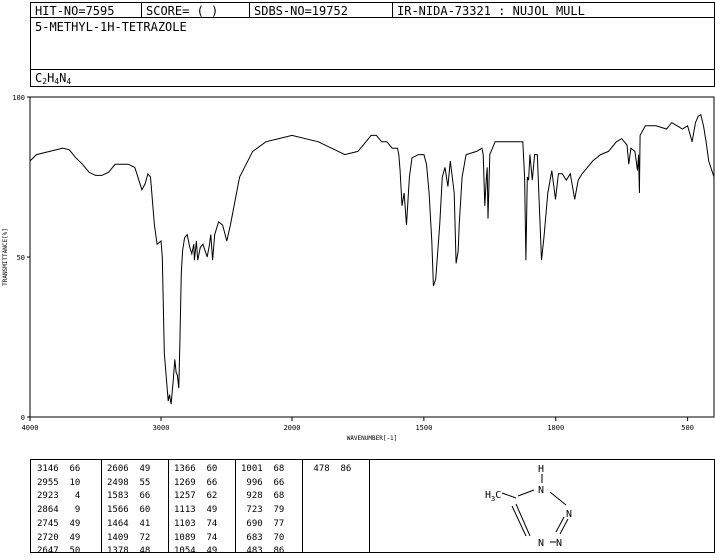  Describe the element at coordinates (263, 523) in the screenshot. I see `peak-entry: 690 77` at that location.